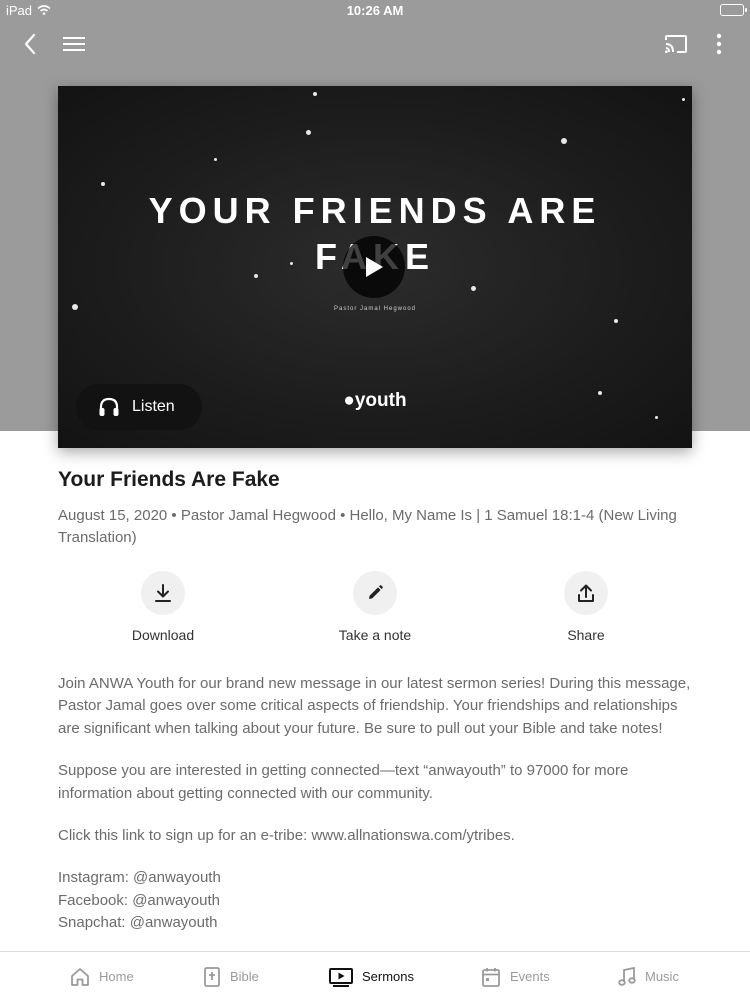 The height and width of the screenshot is (1000, 750). I want to click on nav-bar, so click(375, 44).